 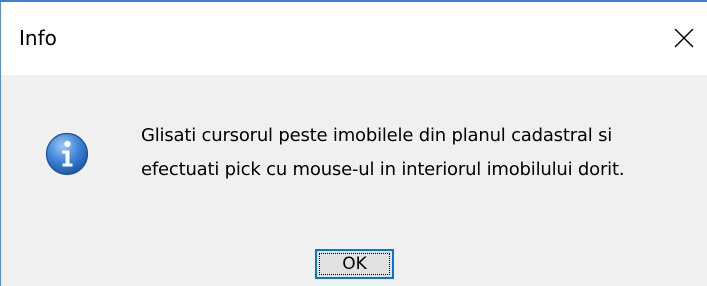 I want to click on close-icon, so click(x=684, y=38).